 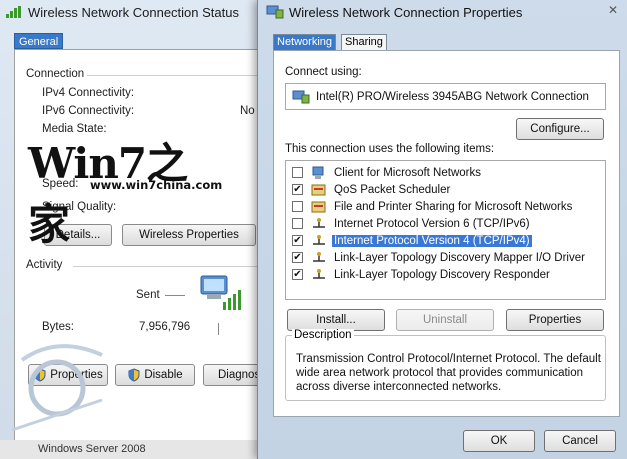 What do you see at coordinates (555, 320) in the screenshot?
I see `item-properties-button: Properties` at bounding box center [555, 320].